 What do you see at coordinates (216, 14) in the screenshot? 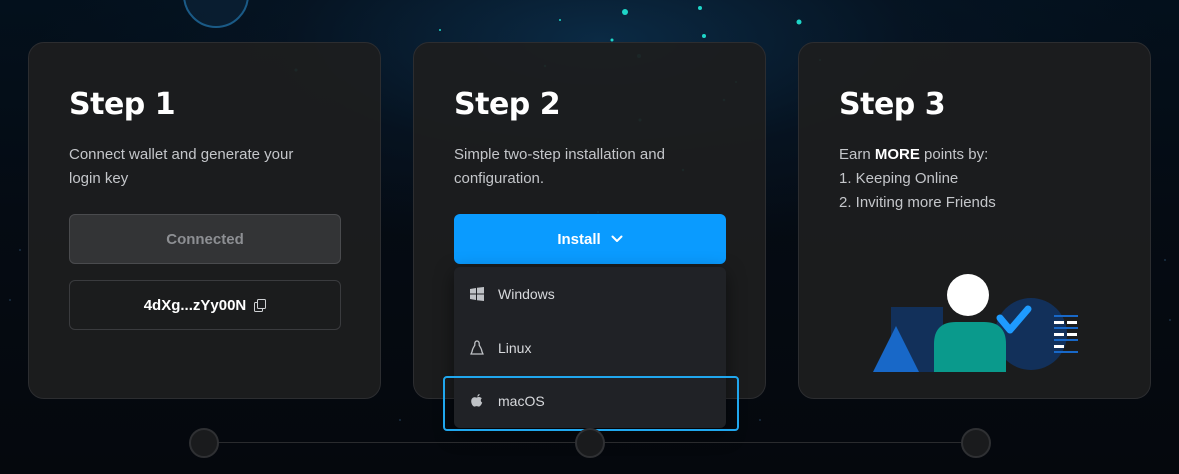
I see `logo-badge-partial` at bounding box center [216, 14].